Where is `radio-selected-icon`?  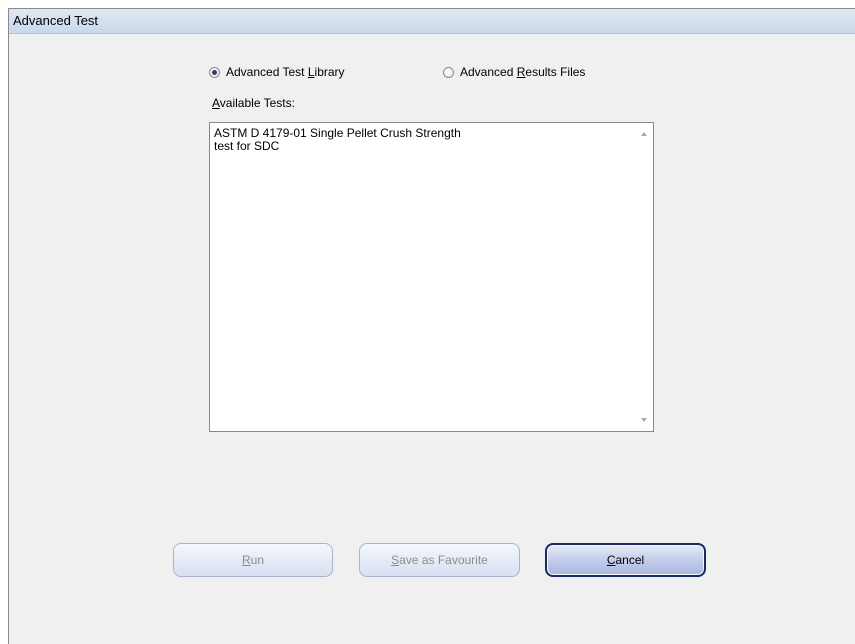
radio-selected-icon is located at coordinates (214, 72).